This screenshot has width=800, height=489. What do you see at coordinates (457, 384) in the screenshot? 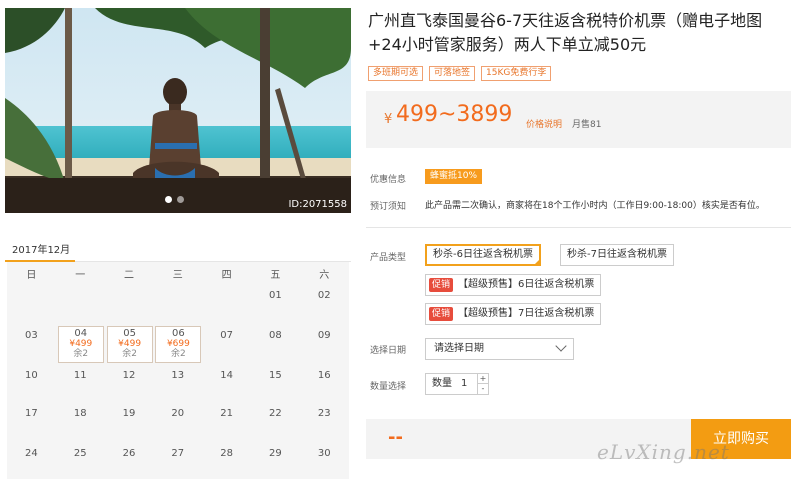
I see `quantity-stepper: 数量 1 + -` at bounding box center [457, 384].